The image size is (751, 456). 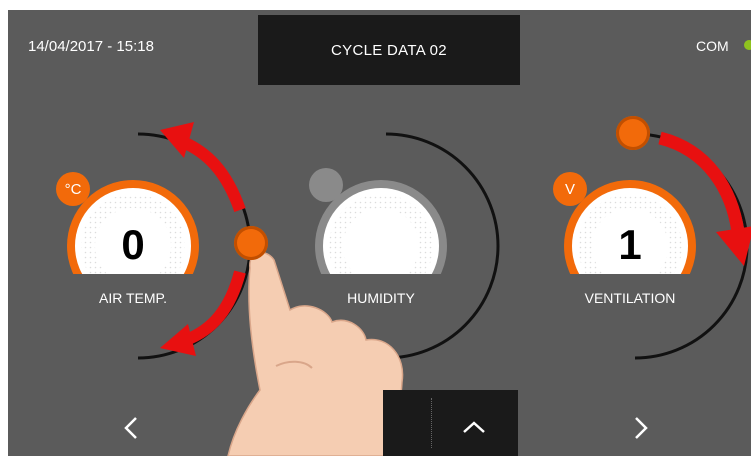 What do you see at coordinates (91, 46) in the screenshot?
I see `datetime-display: 14/04/2017 - 15:18` at bounding box center [91, 46].